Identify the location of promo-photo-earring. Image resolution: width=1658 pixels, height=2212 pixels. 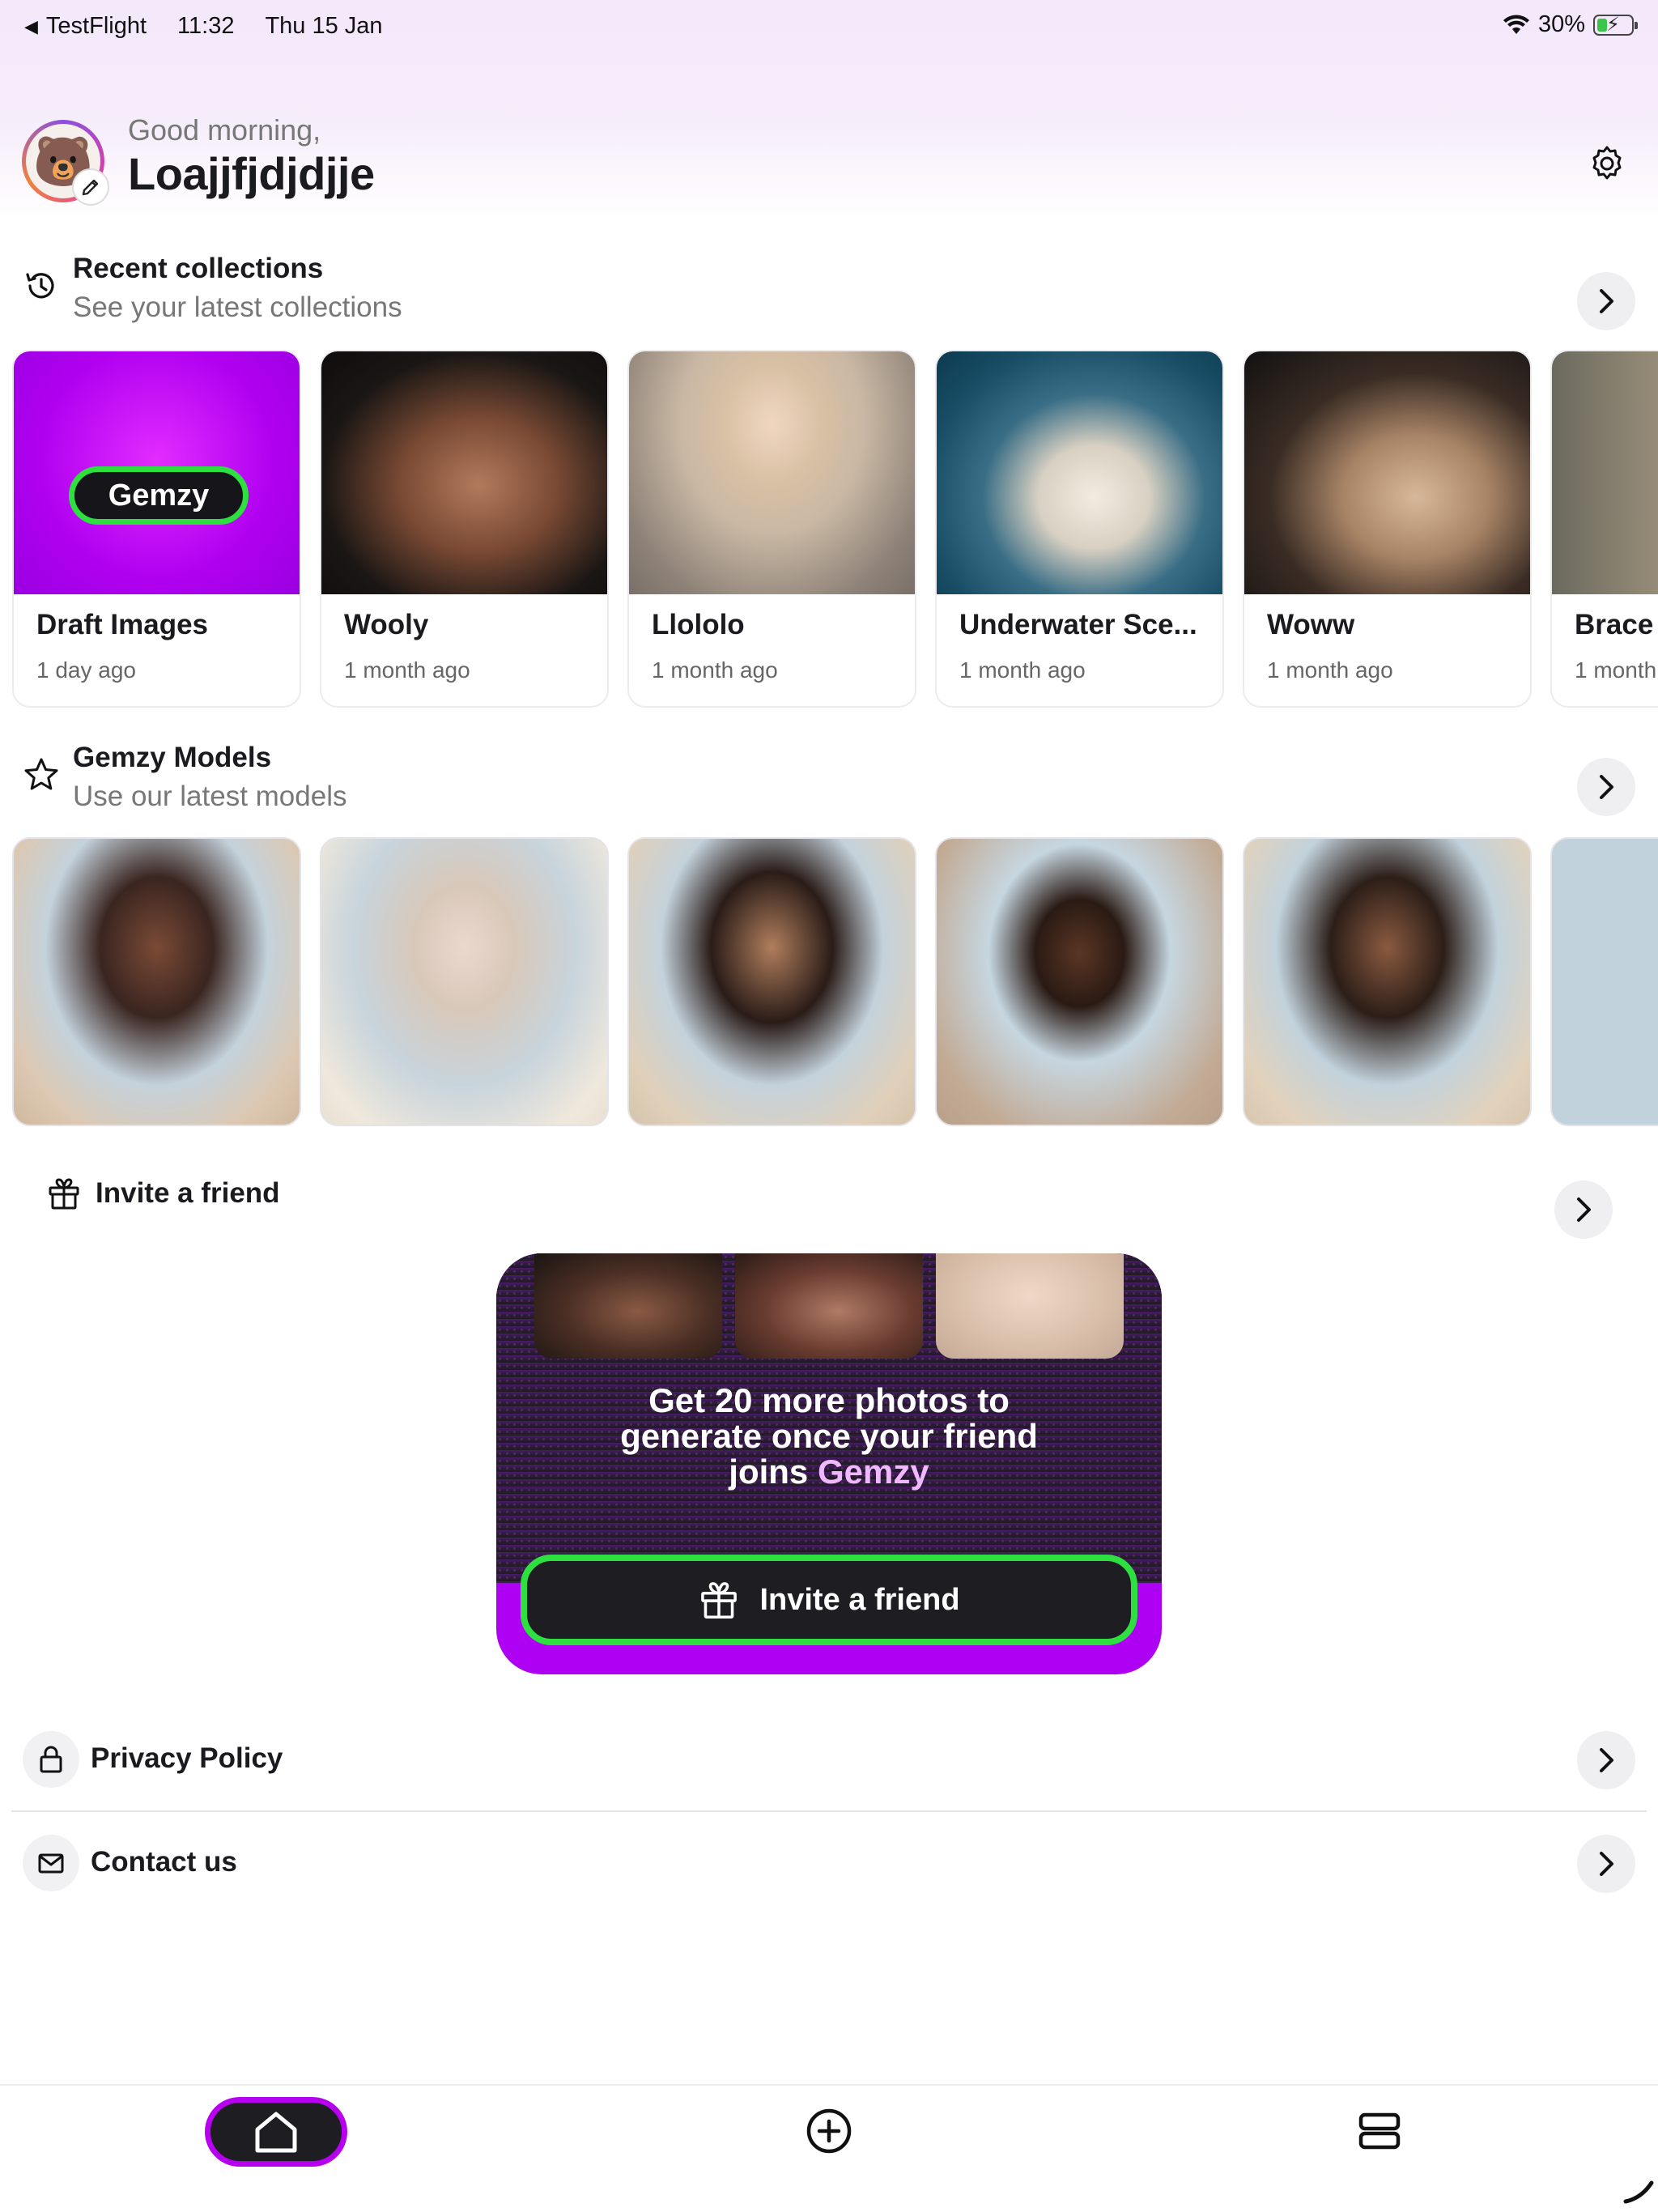
(628, 1306).